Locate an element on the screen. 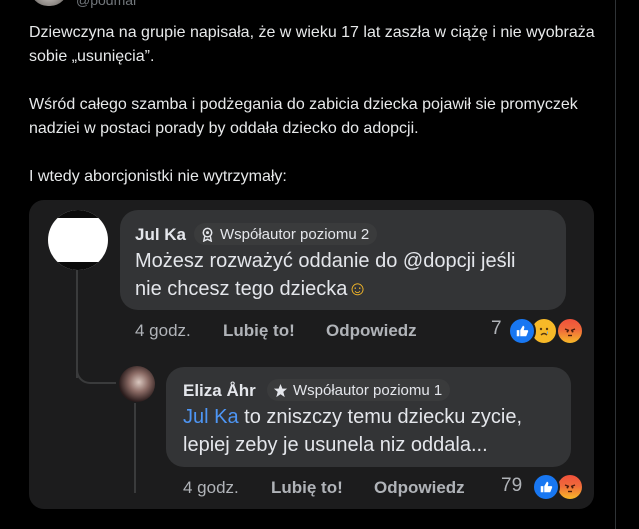 The height and width of the screenshot is (529, 639). smiling-face-emoji: ☺ is located at coordinates (357, 289).